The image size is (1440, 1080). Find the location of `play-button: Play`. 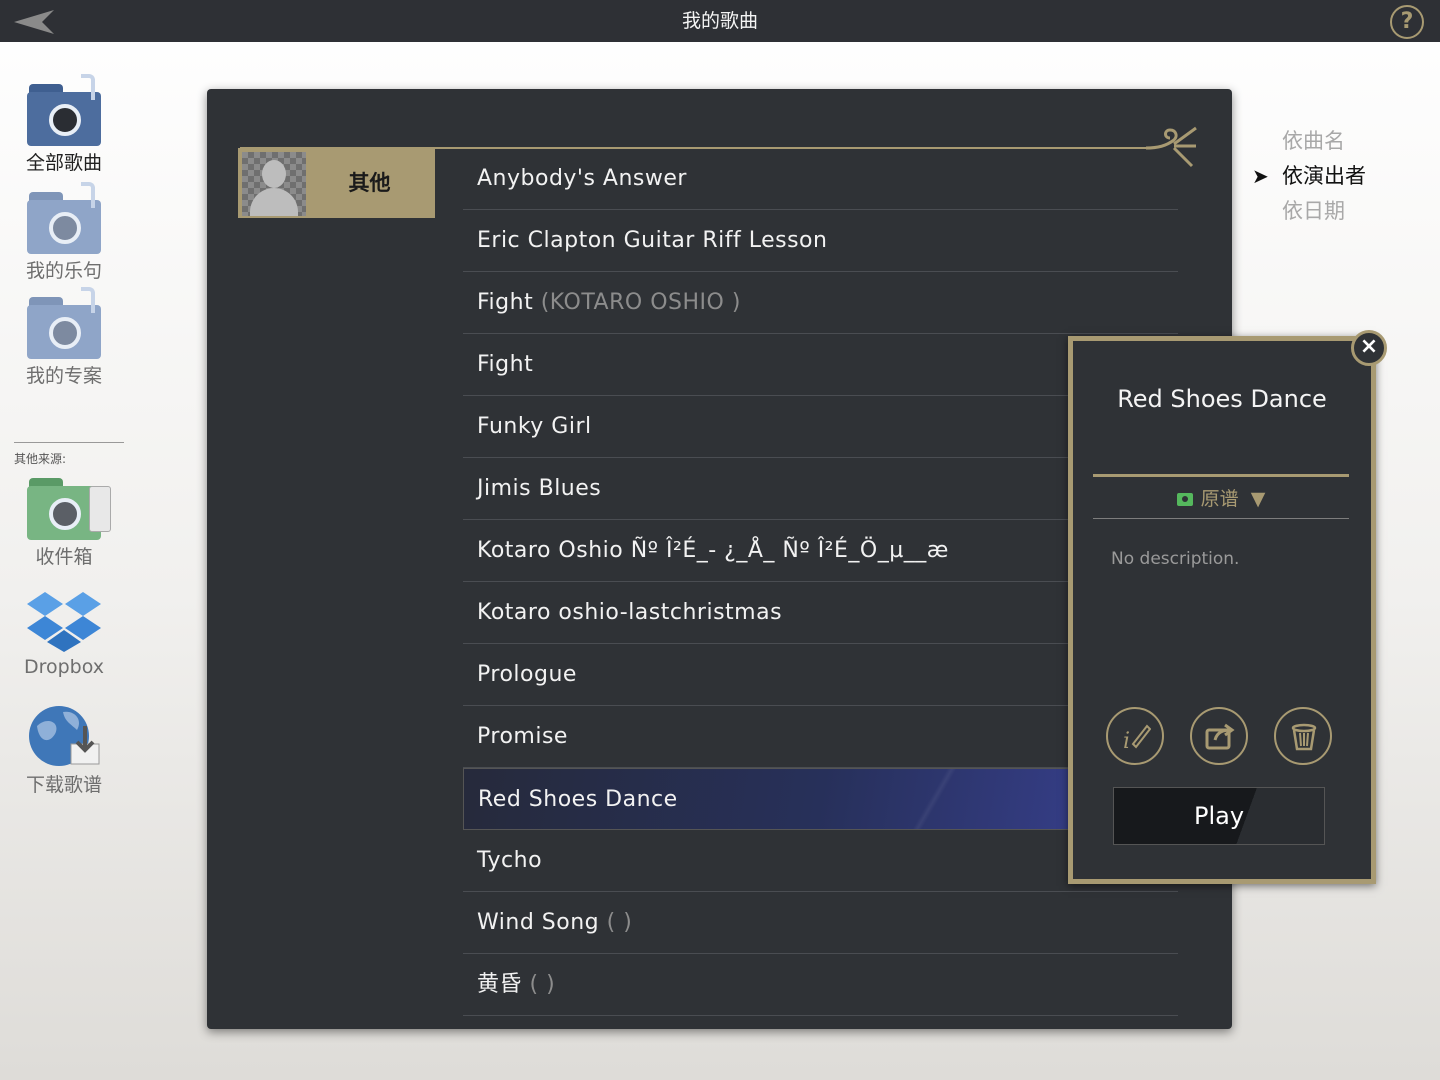

play-button: Play is located at coordinates (1219, 816).